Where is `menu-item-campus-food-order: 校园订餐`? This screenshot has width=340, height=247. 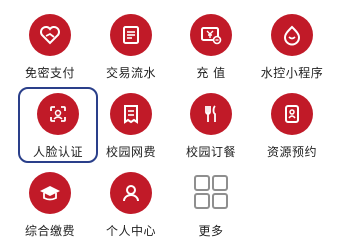
menu-item-campus-food-order: 校园订餐 is located at coordinates (211, 125).